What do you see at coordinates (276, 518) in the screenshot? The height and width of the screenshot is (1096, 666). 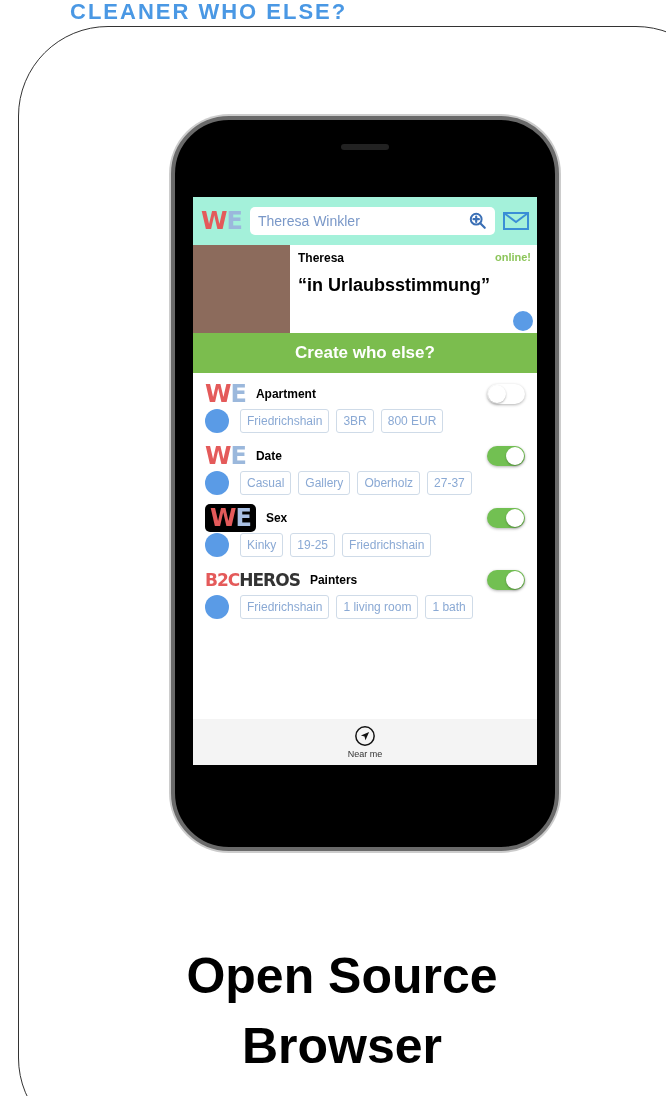 I see `section-title: Sex` at bounding box center [276, 518].